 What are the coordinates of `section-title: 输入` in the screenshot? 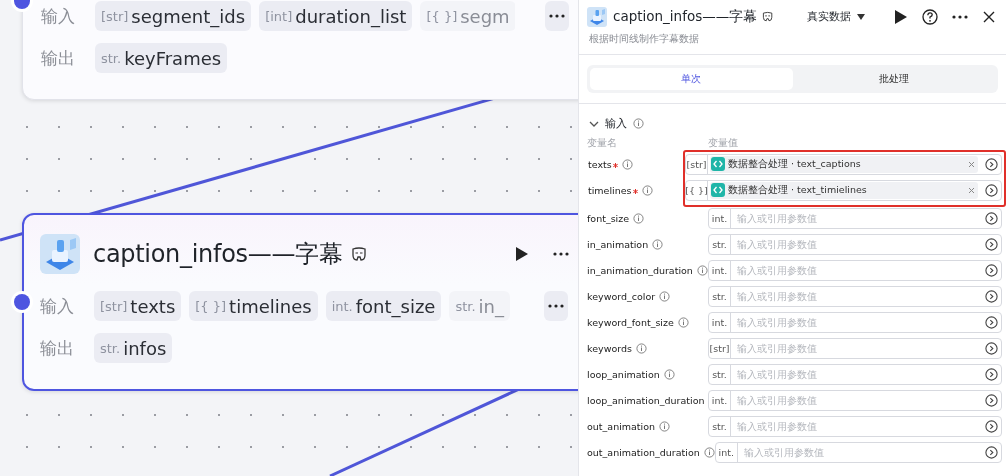 It's located at (616, 123).